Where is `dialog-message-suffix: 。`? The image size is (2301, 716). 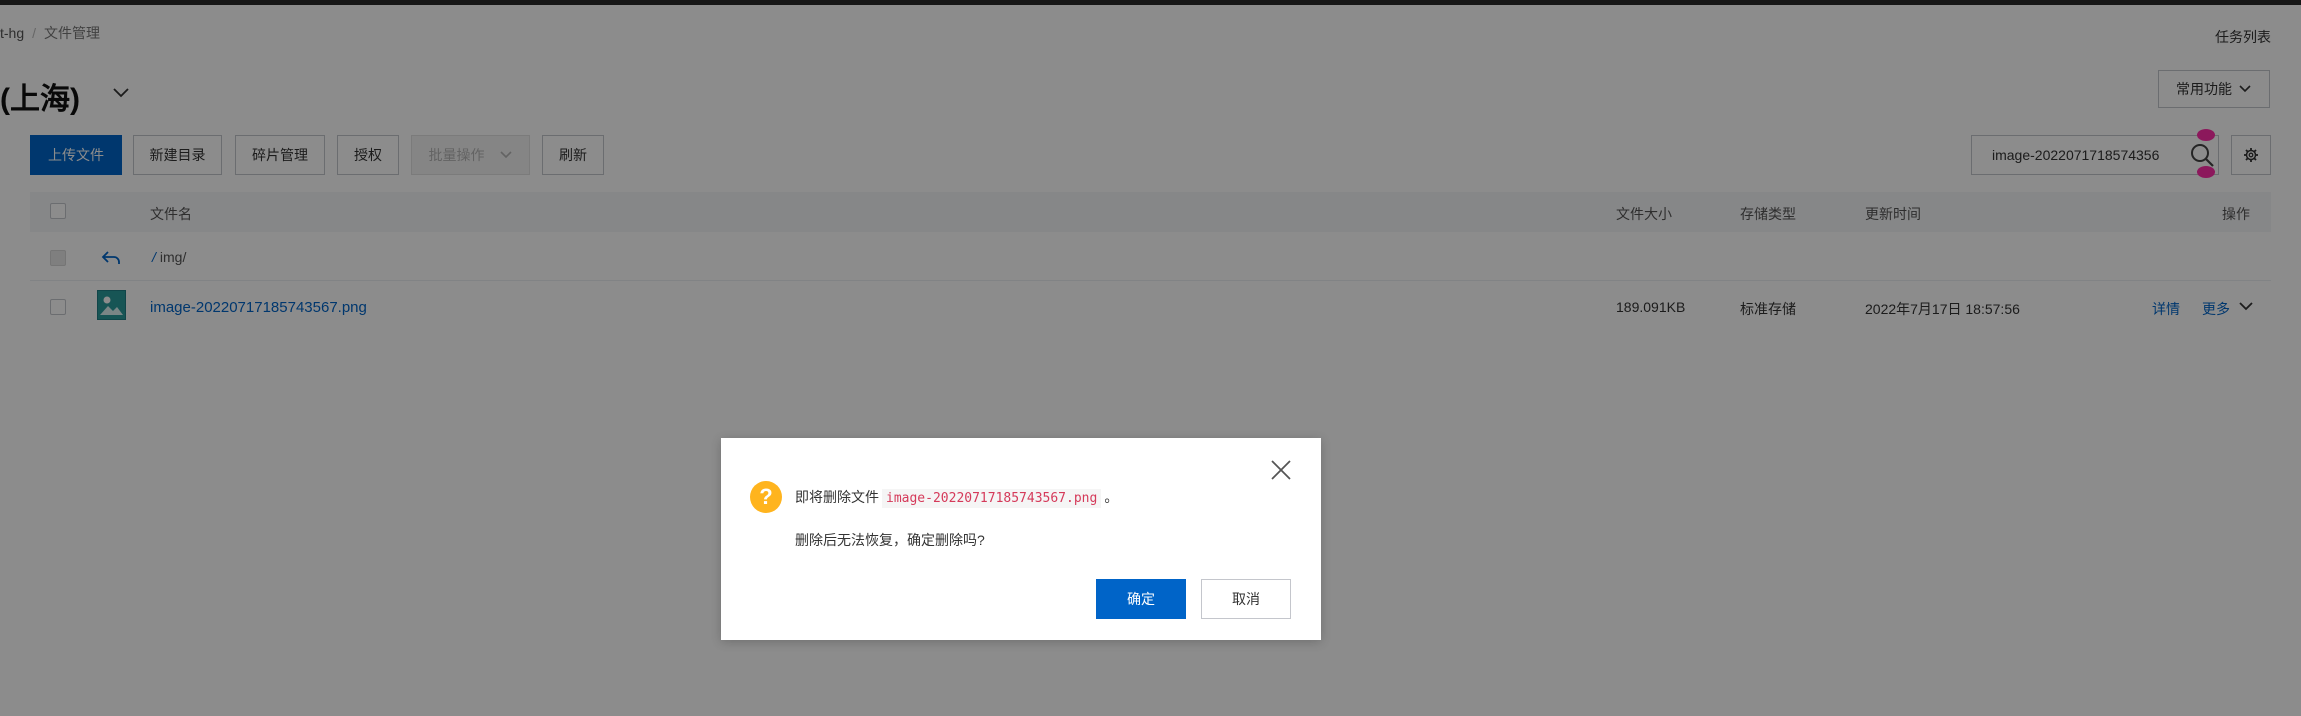
dialog-message-suffix: 。 is located at coordinates (1111, 497).